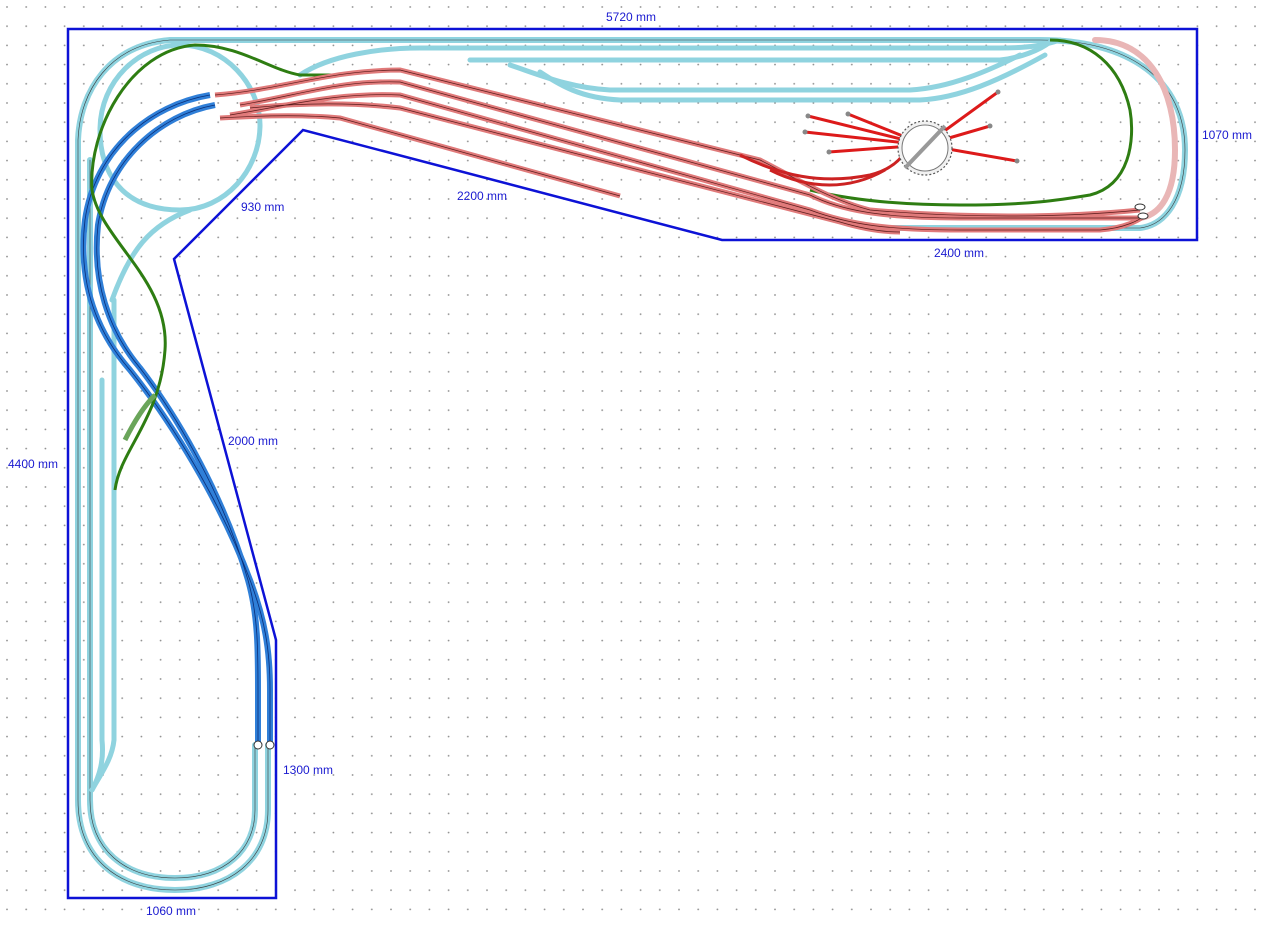 This screenshot has height=927, width=1265. I want to click on dim-label-lower-right-height: 1300 mm, so click(308, 770).